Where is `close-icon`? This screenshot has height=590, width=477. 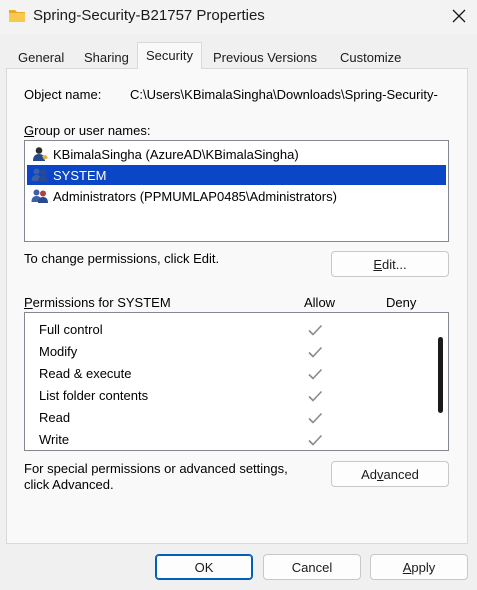
close-icon is located at coordinates (458, 16).